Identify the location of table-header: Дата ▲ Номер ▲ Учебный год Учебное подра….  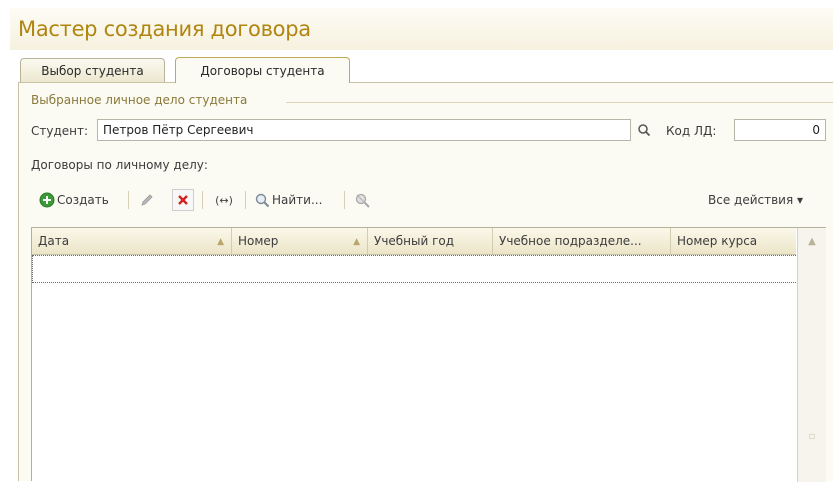
(414, 241).